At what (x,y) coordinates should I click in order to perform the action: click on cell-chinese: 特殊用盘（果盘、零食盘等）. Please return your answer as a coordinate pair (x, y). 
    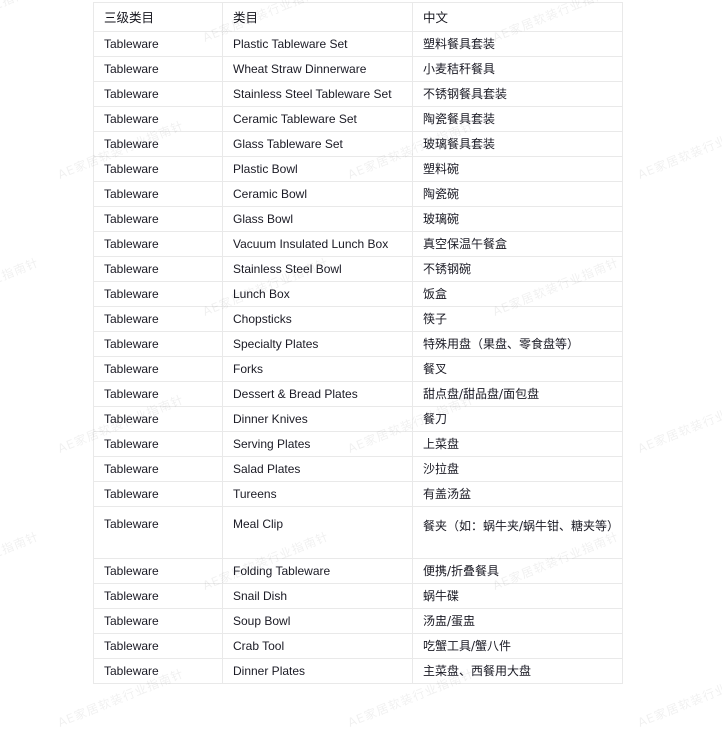
    Looking at the image, I should click on (517, 344).